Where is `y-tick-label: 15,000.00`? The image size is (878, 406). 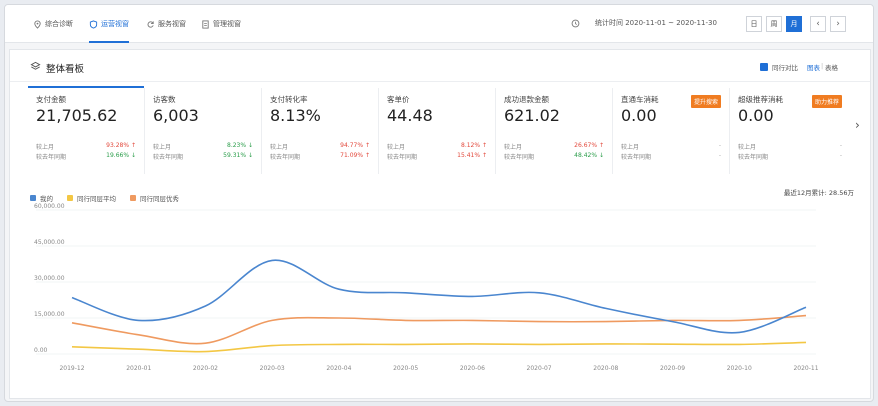 y-tick-label: 15,000.00 is located at coordinates (49, 314).